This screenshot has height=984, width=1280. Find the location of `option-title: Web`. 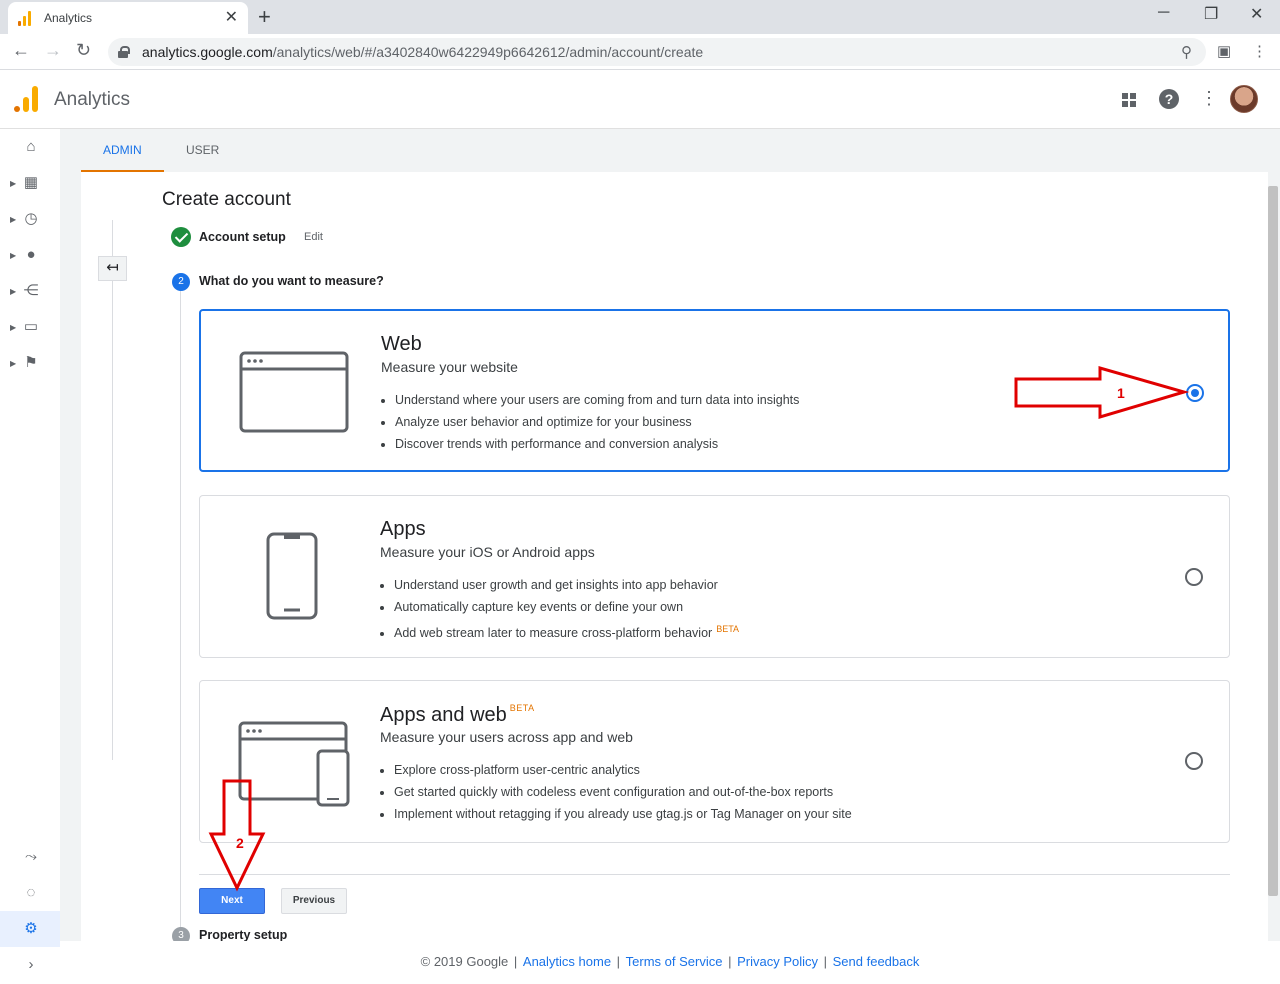

option-title: Web is located at coordinates (401, 344).